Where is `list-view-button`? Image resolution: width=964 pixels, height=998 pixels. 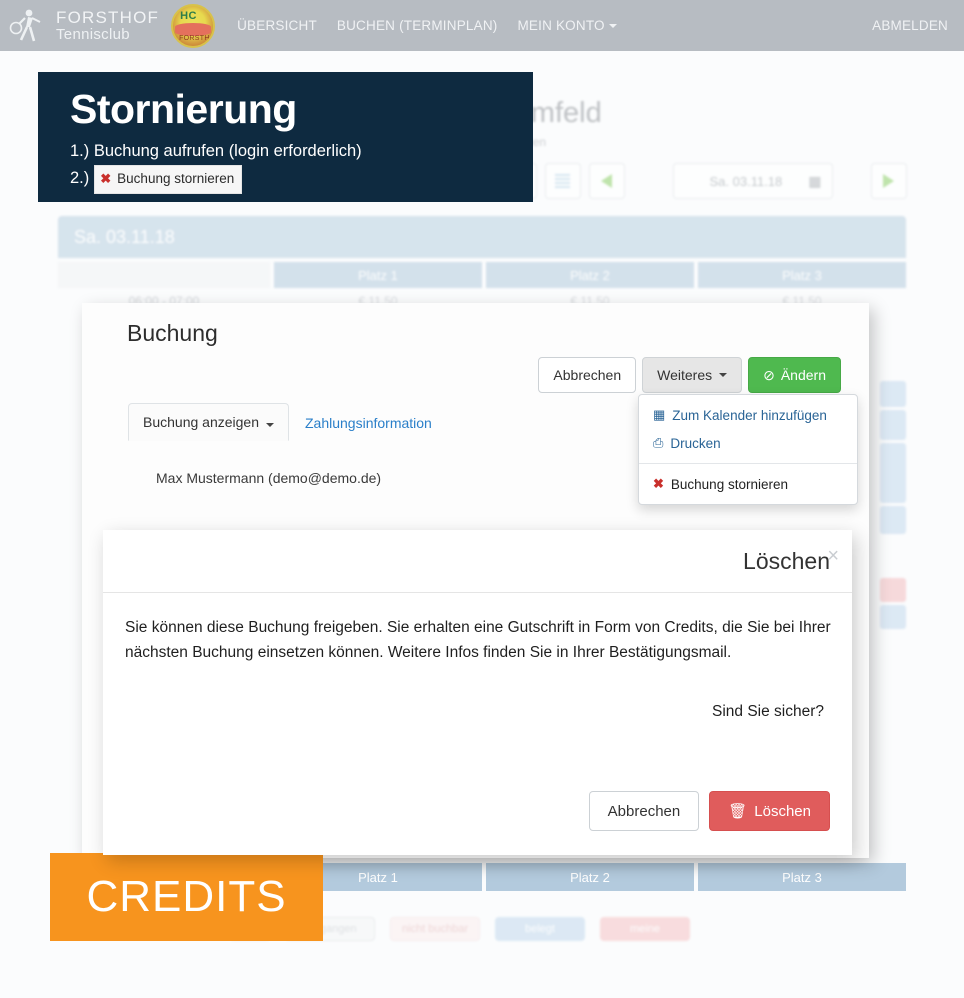 list-view-button is located at coordinates (562, 181).